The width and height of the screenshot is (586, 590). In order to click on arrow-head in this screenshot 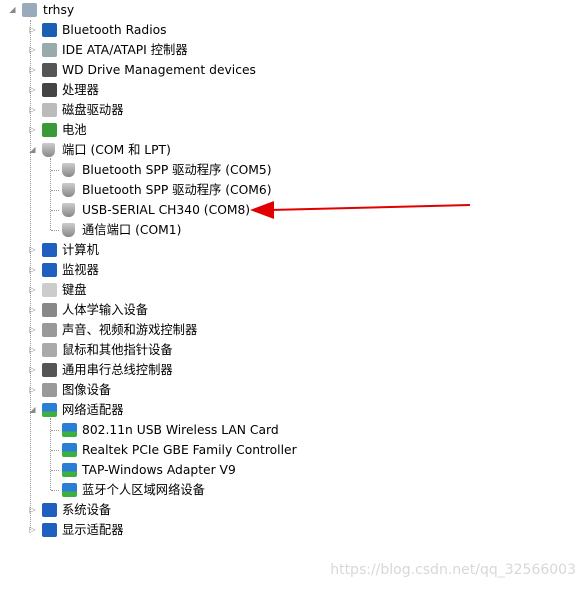, I will do `click(262, 210)`.